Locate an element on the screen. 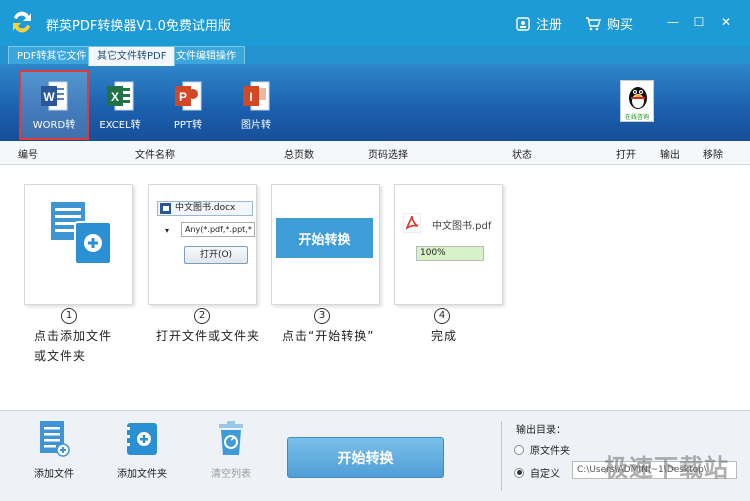 The image size is (750, 501). register-icon is located at coordinates (523, 23).